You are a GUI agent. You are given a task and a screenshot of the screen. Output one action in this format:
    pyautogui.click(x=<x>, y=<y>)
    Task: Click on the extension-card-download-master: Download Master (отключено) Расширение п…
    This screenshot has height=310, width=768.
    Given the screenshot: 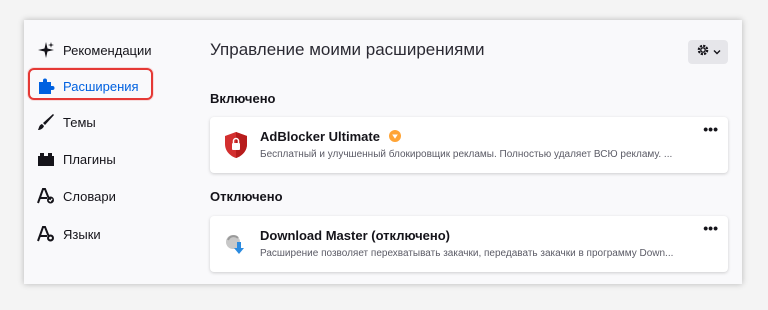 What is the action you would take?
    pyautogui.click(x=469, y=244)
    